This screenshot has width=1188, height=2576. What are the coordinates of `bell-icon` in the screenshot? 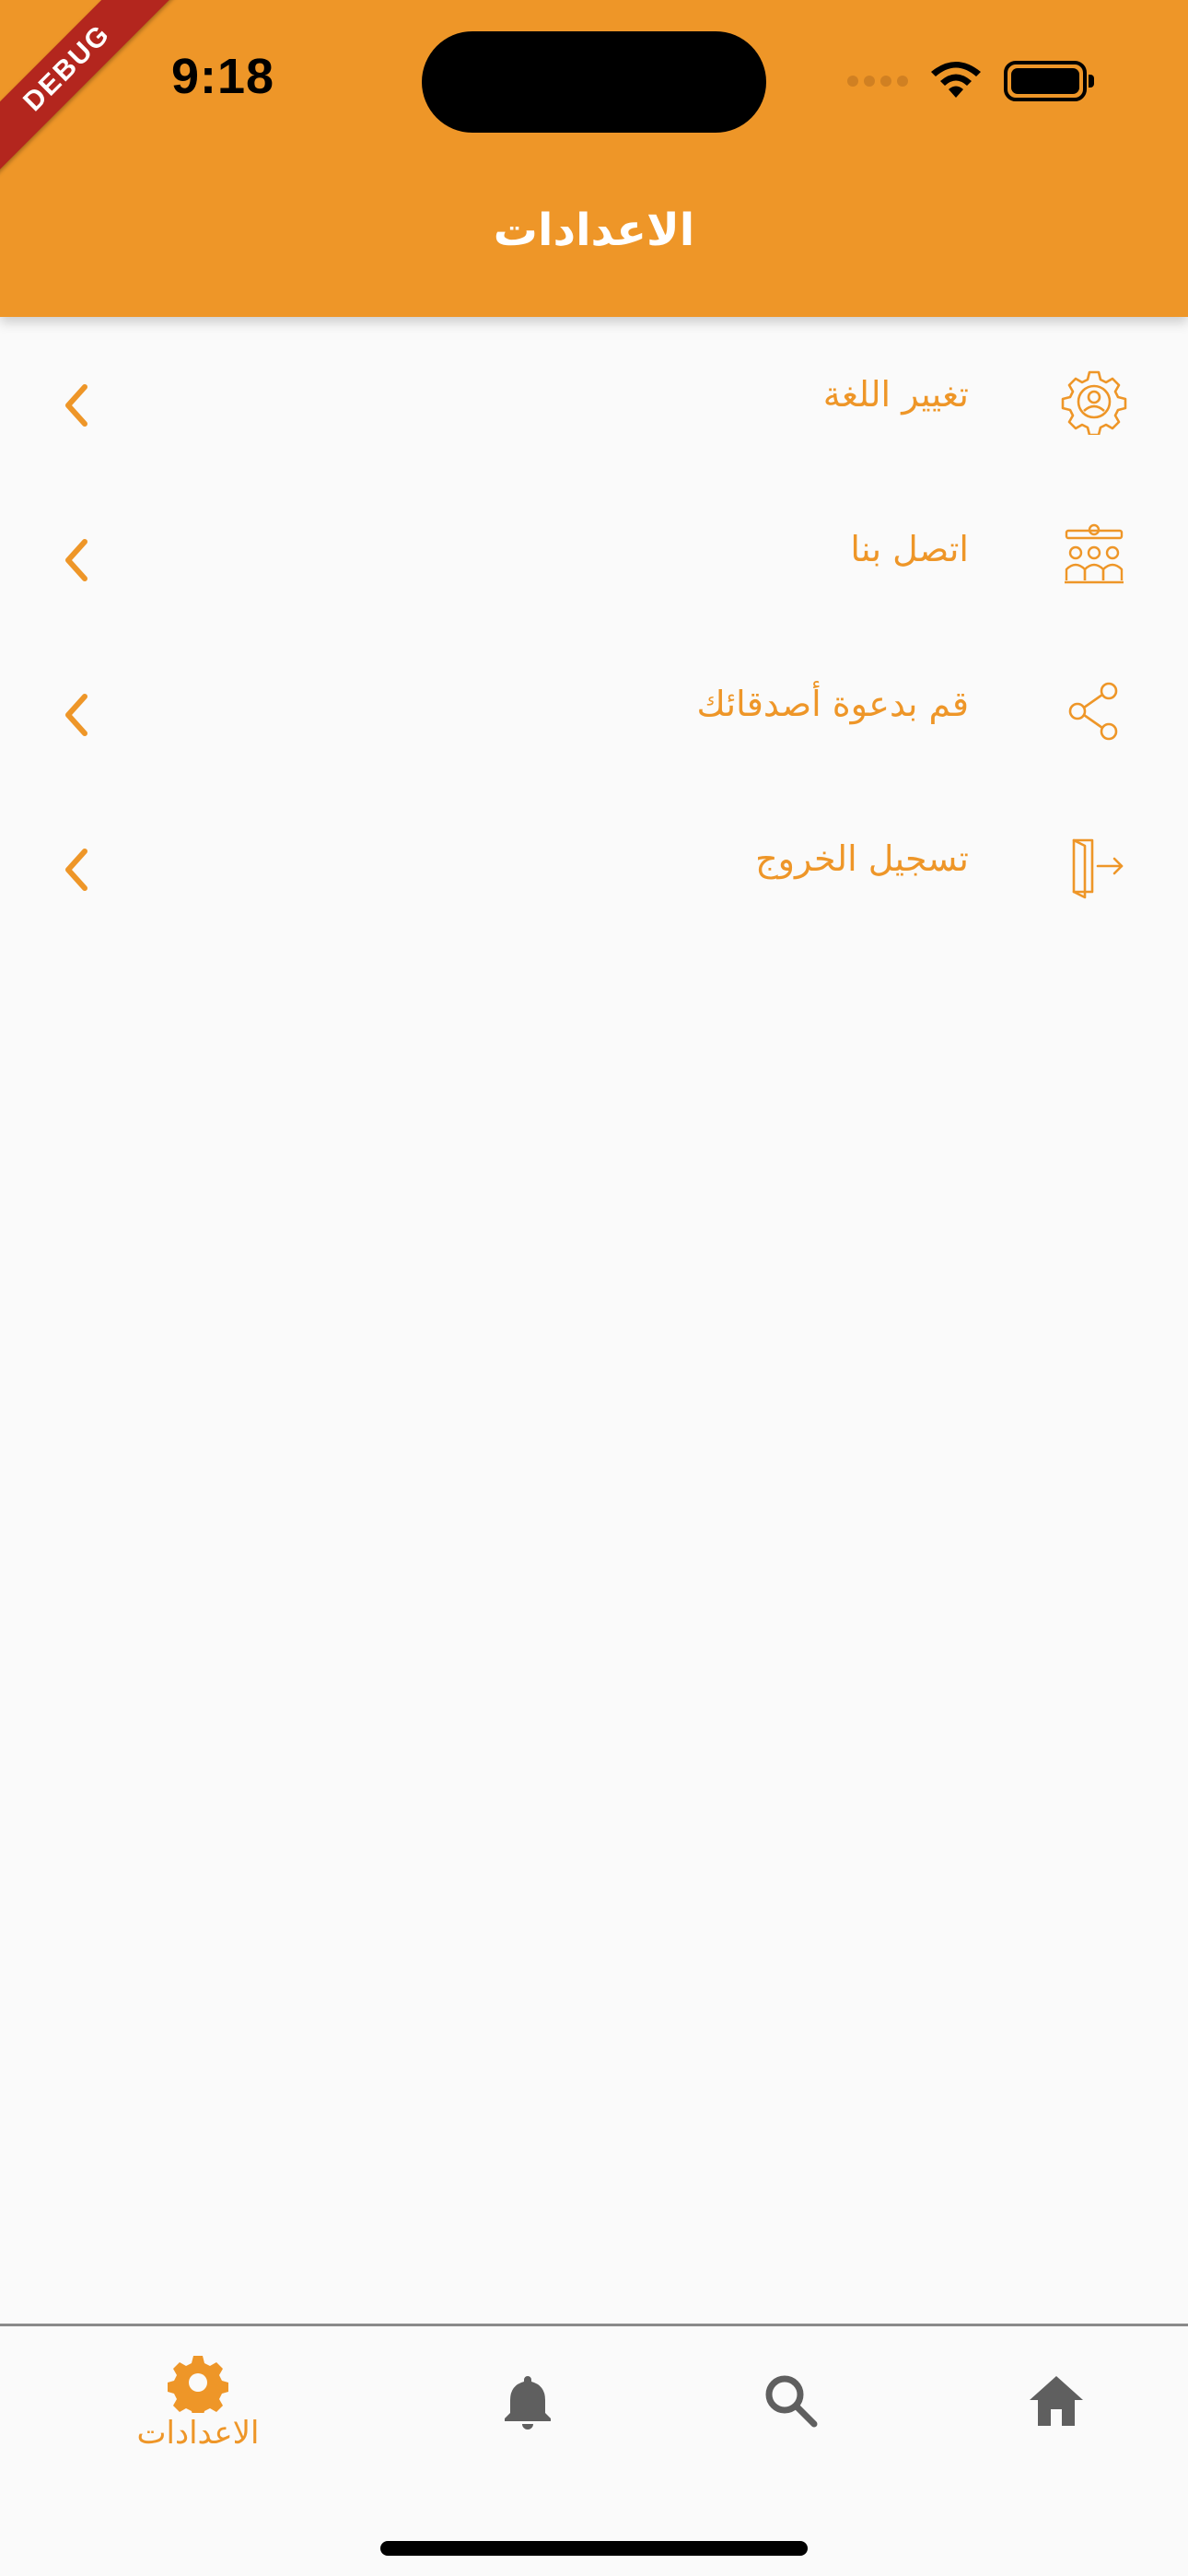 It's located at (528, 2403).